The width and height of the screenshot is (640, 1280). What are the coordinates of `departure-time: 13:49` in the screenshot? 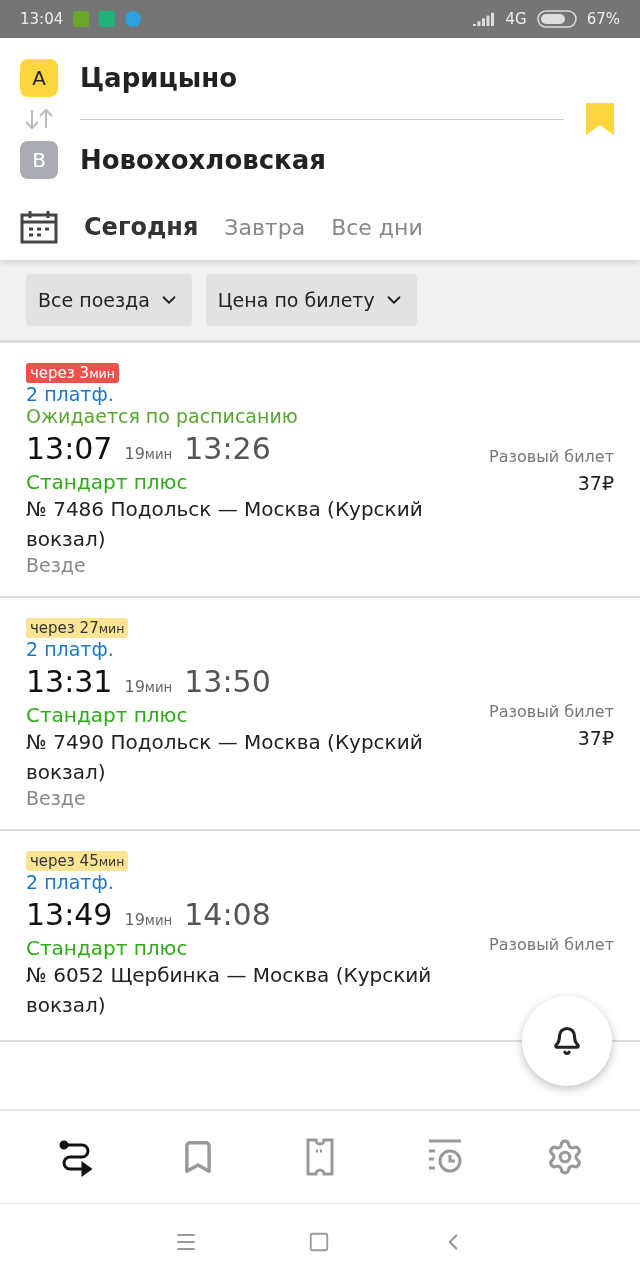 It's located at (69, 914).